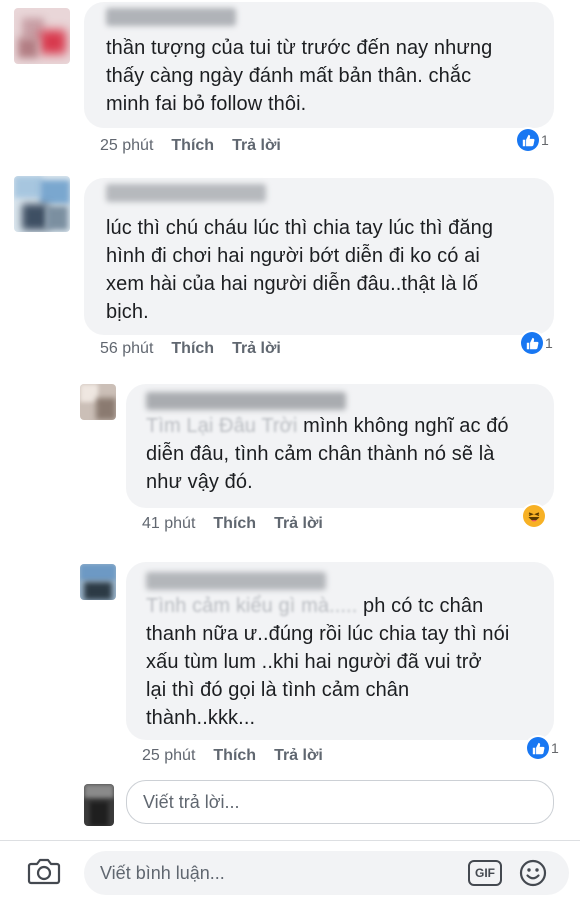  What do you see at coordinates (168, 524) in the screenshot?
I see `comment-time: 41 phút` at bounding box center [168, 524].